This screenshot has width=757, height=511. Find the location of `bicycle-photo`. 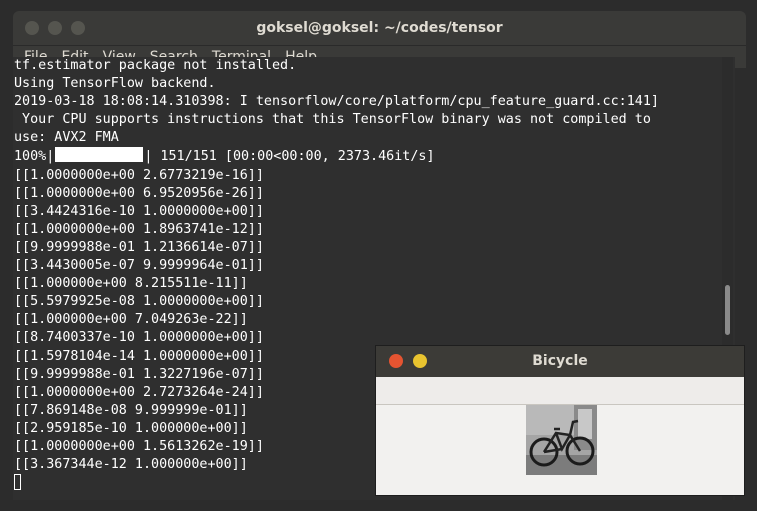

bicycle-photo is located at coordinates (561, 440).